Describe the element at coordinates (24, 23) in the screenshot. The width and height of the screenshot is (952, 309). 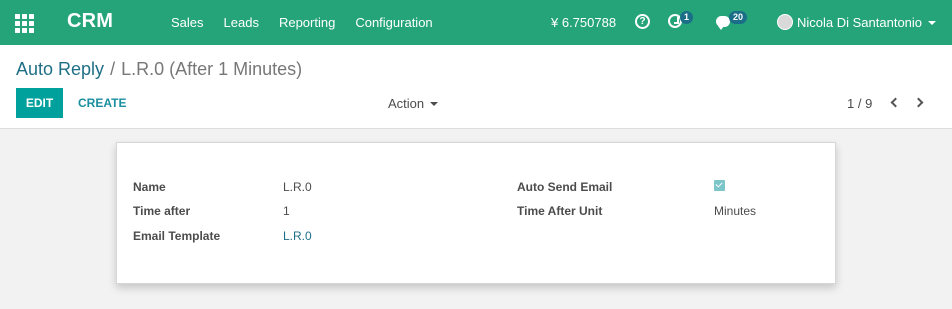
I see `apps-menu-icon` at that location.